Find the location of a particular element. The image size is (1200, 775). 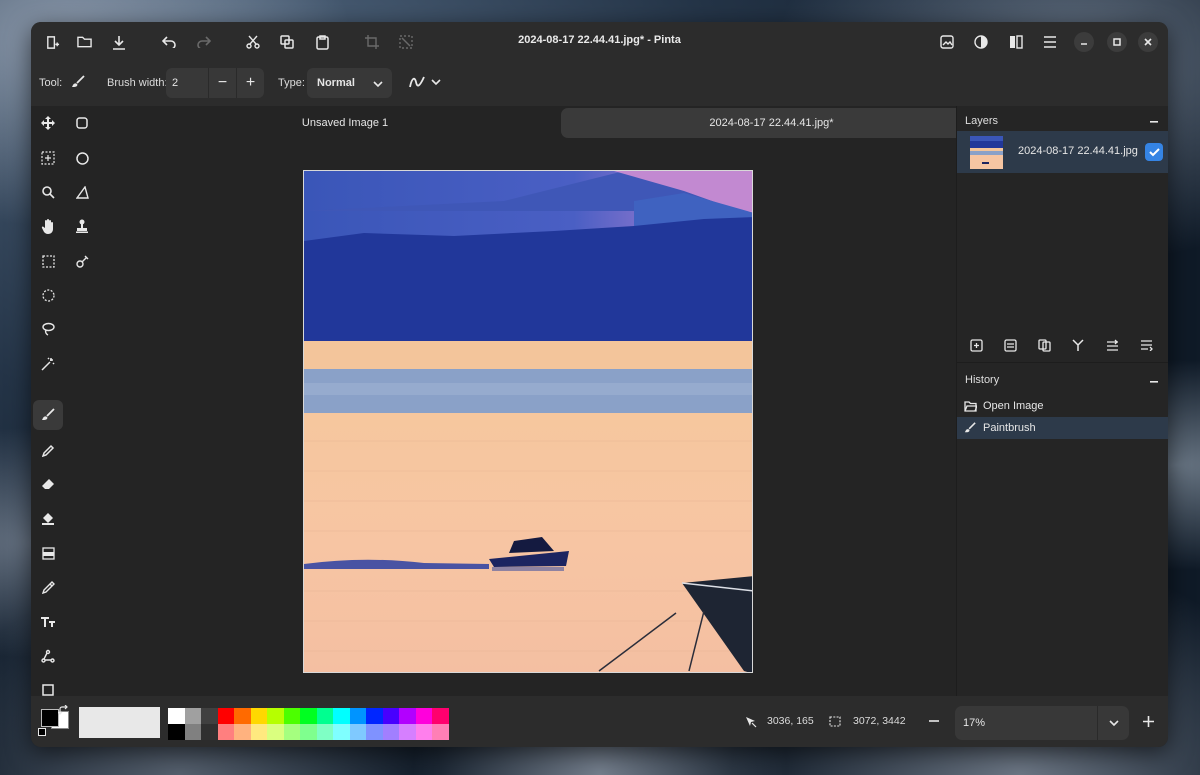

minimize-button is located at coordinates (1084, 42).